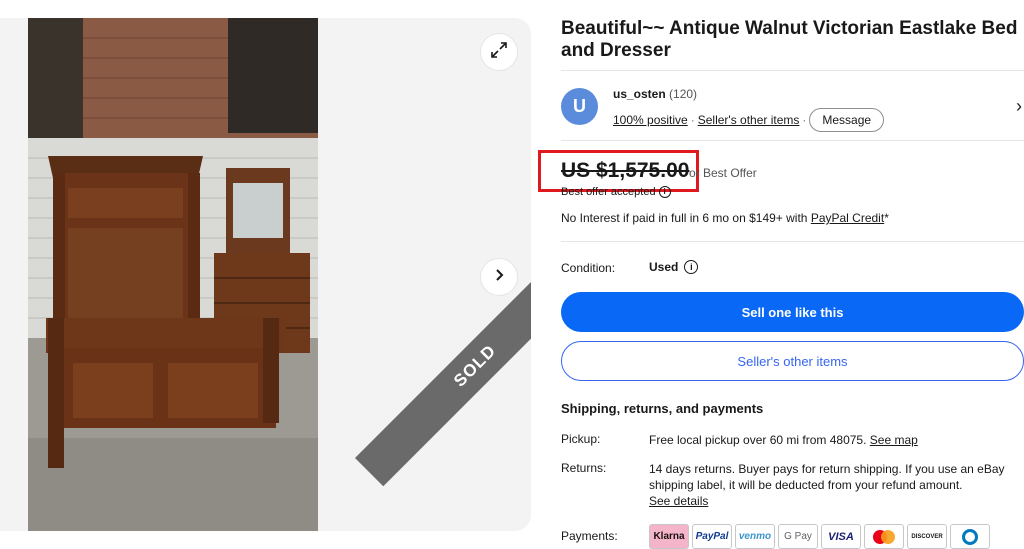 This screenshot has width=1024, height=549. What do you see at coordinates (927, 536) in the screenshot?
I see `discover-icon: DISCOVER` at bounding box center [927, 536].